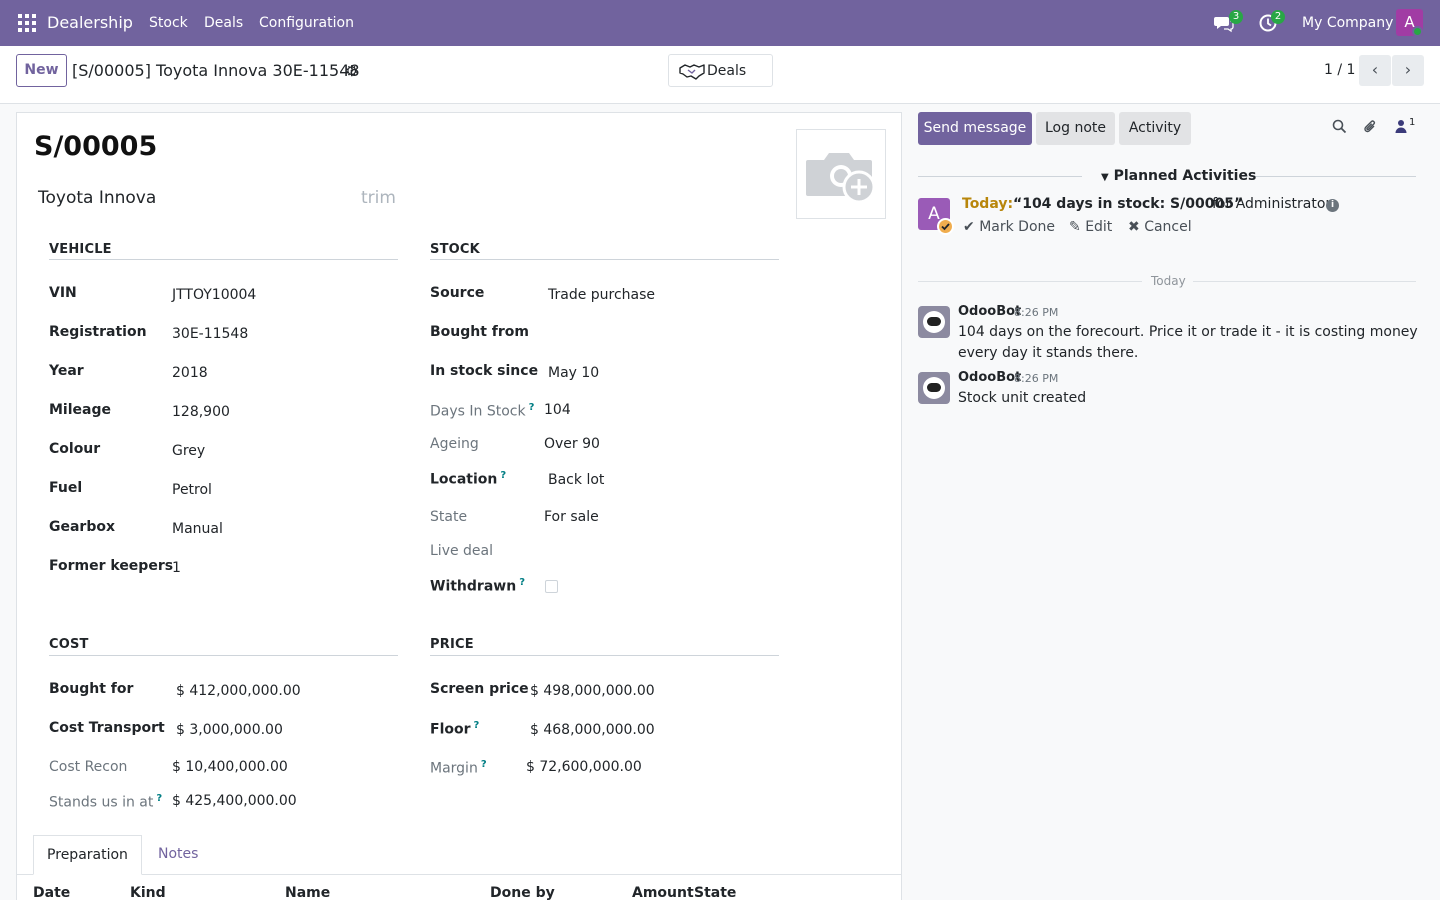  I want to click on activities-badge: 2, so click(1278, 17).